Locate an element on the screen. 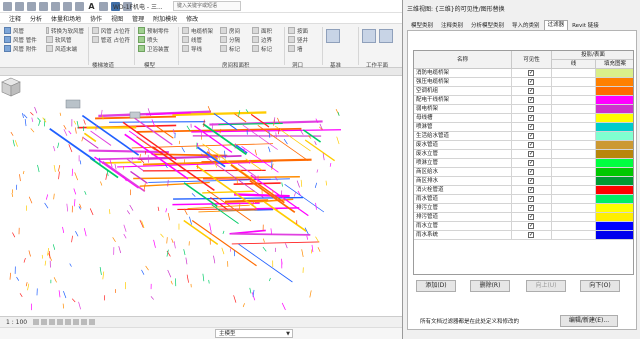 The image size is (640, 339). visual-style-icon is located at coordinates (44, 322).